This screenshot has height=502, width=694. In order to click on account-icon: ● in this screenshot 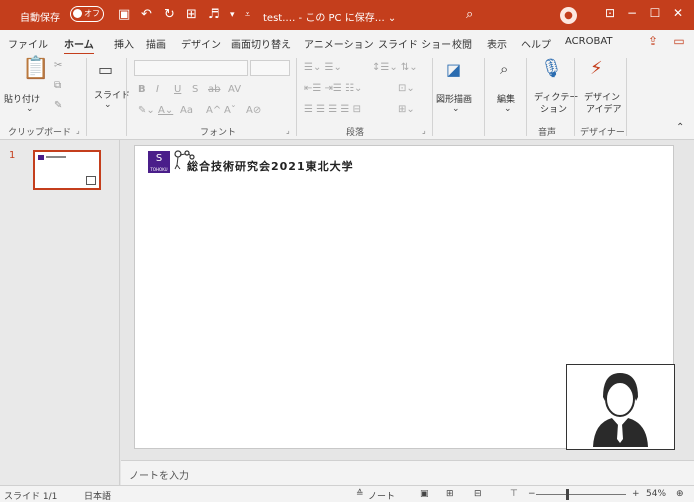, I will do `click(568, 15)`.